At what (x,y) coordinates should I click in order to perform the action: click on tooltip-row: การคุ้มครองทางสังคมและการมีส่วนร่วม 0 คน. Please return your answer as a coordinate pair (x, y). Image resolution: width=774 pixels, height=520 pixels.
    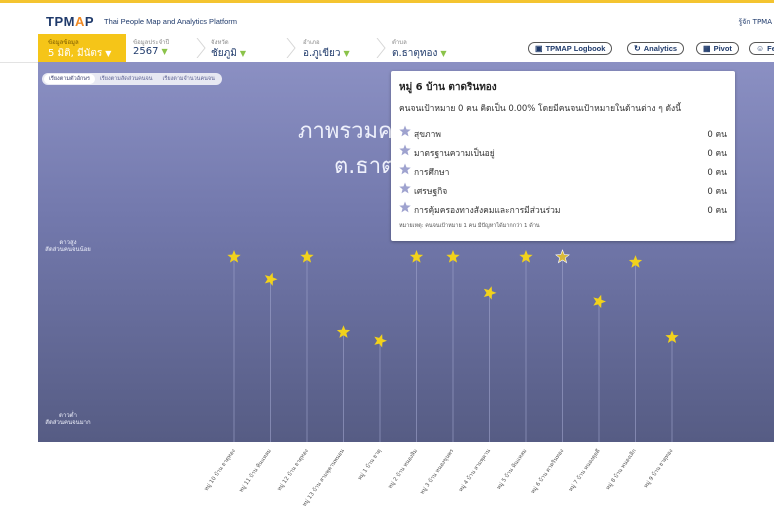
    Looking at the image, I should click on (563, 208).